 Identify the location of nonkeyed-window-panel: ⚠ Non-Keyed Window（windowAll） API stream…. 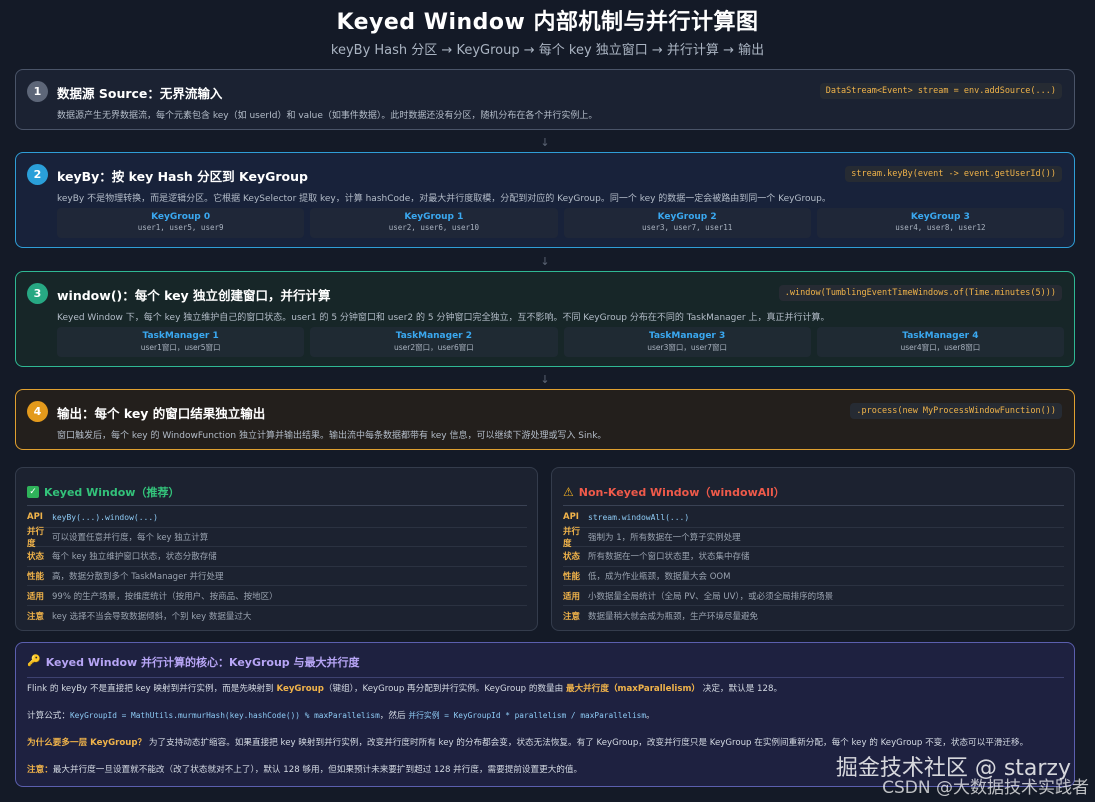
(813, 549).